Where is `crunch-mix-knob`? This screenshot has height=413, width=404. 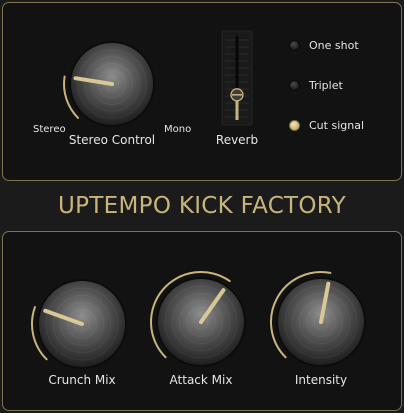 crunch-mix-knob is located at coordinates (82, 324).